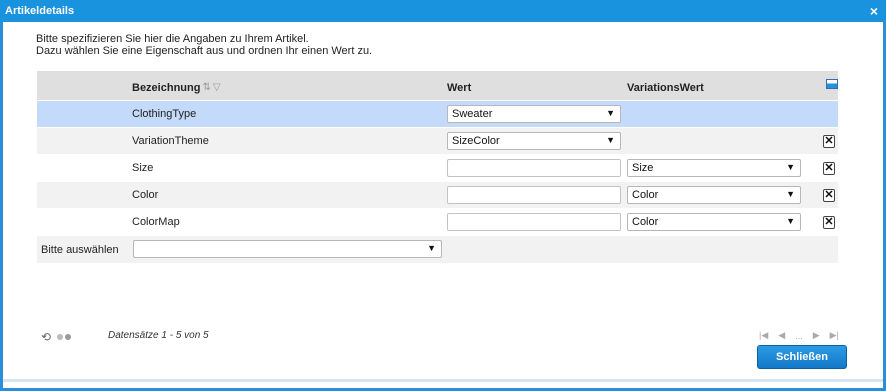 Image resolution: width=886 pixels, height=391 pixels. What do you see at coordinates (166, 87) in the screenshot?
I see `column-header-name-label: Bezeichnung` at bounding box center [166, 87].